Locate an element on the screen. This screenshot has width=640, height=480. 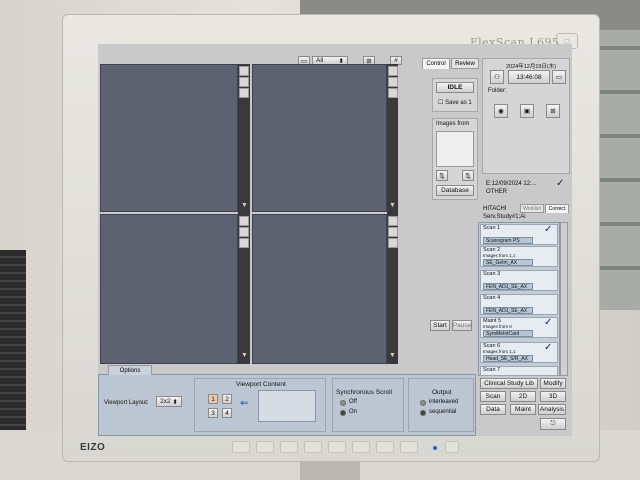
viewport-content-preview is located at coordinates (287, 406).